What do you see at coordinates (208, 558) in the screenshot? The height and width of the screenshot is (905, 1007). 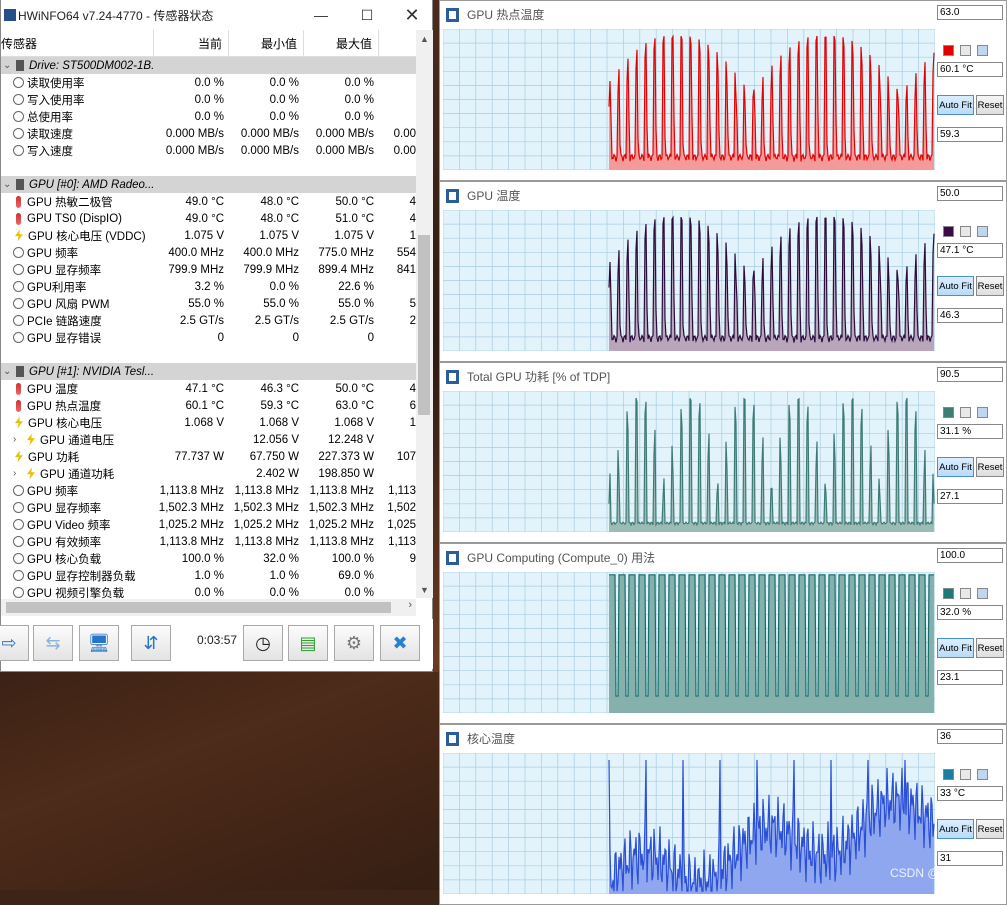 I see `sensor-row: GPU 核心负载 100.0 % 32.0 % 100.0 % 9` at bounding box center [208, 558].